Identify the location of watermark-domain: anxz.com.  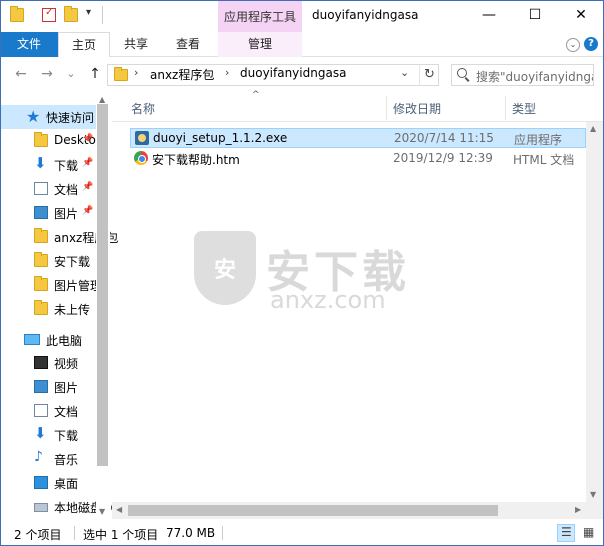
(328, 300).